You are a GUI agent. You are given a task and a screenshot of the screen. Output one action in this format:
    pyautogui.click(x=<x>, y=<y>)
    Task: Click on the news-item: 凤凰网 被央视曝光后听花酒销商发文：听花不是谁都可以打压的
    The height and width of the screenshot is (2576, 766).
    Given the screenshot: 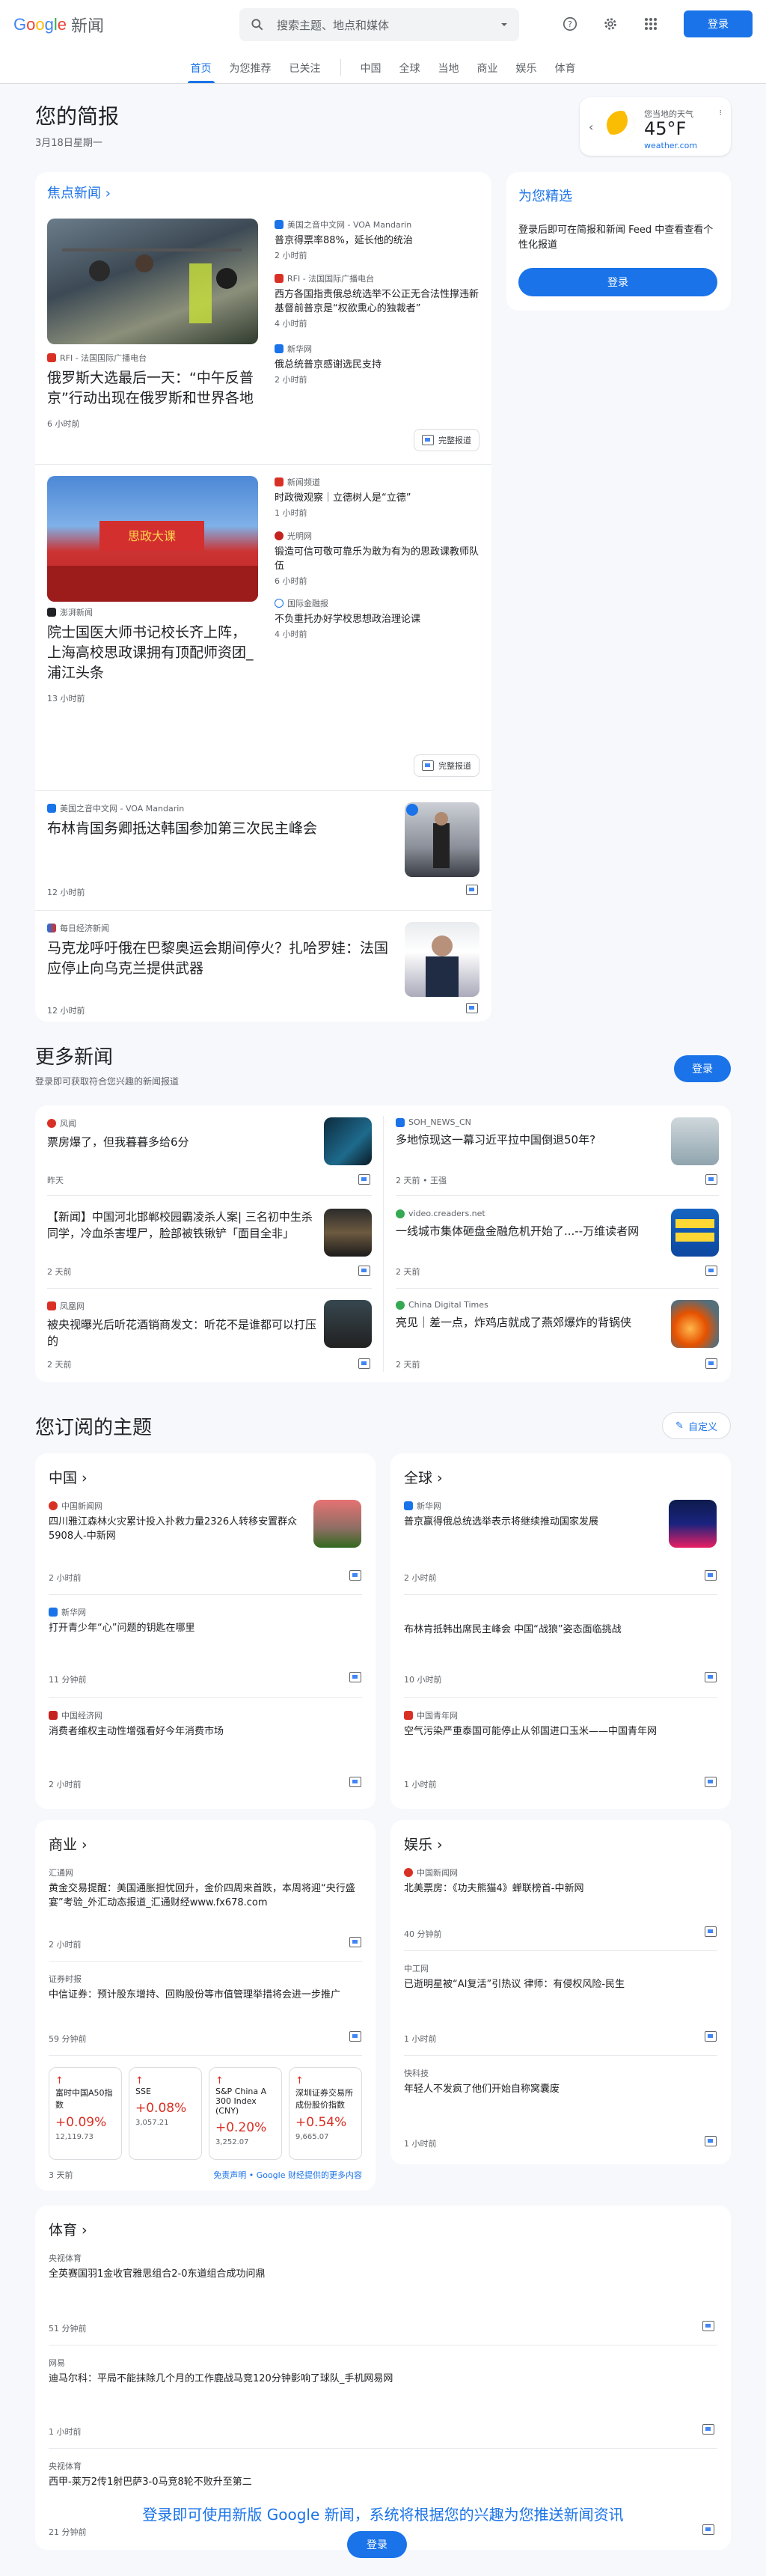 What is the action you would take?
    pyautogui.click(x=181, y=1324)
    